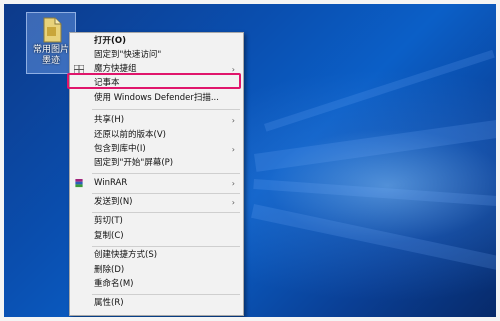  Describe the element at coordinates (156, 183) in the screenshot. I see `menu-item-winrar: WinRAR ›` at that location.